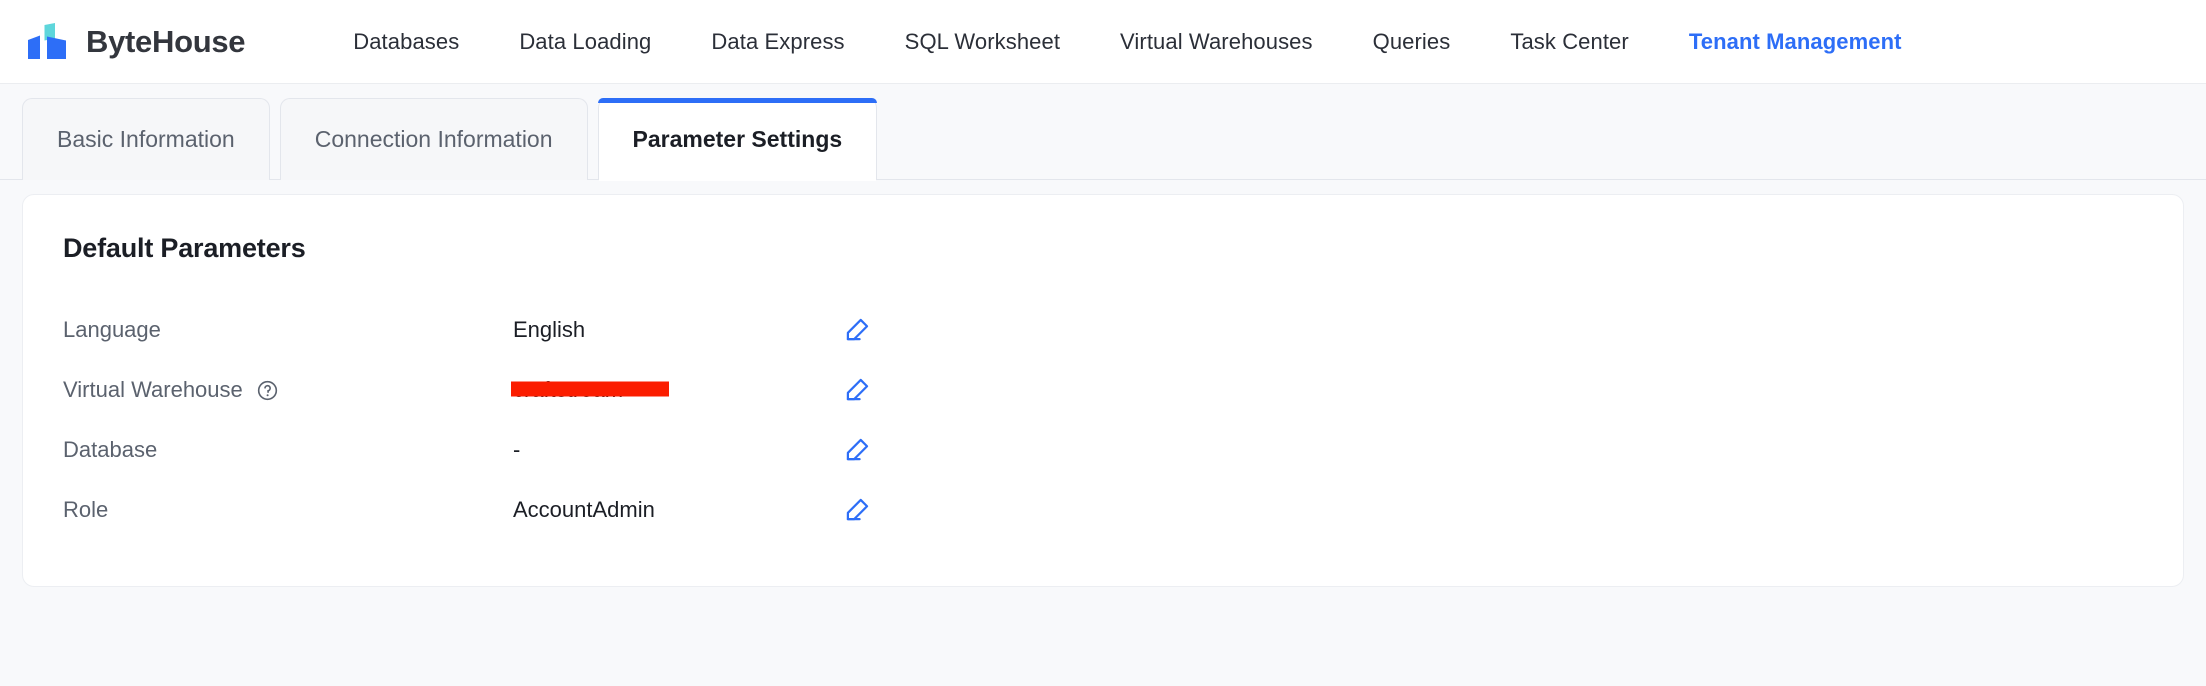 This screenshot has height=686, width=2206. What do you see at coordinates (857, 450) in the screenshot?
I see `edit-pencil-icon-database` at bounding box center [857, 450].